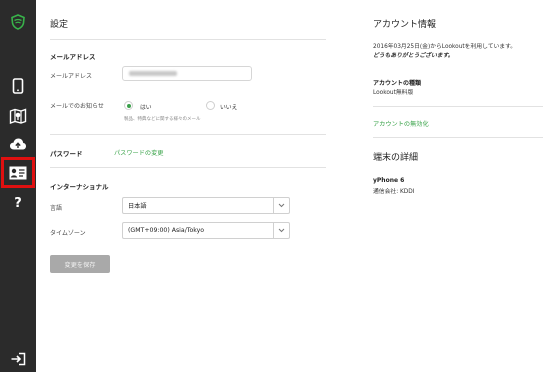  What do you see at coordinates (162, 119) in the screenshot?
I see `notify-hint: 製品、特典などに関する様々のメール` at bounding box center [162, 119].